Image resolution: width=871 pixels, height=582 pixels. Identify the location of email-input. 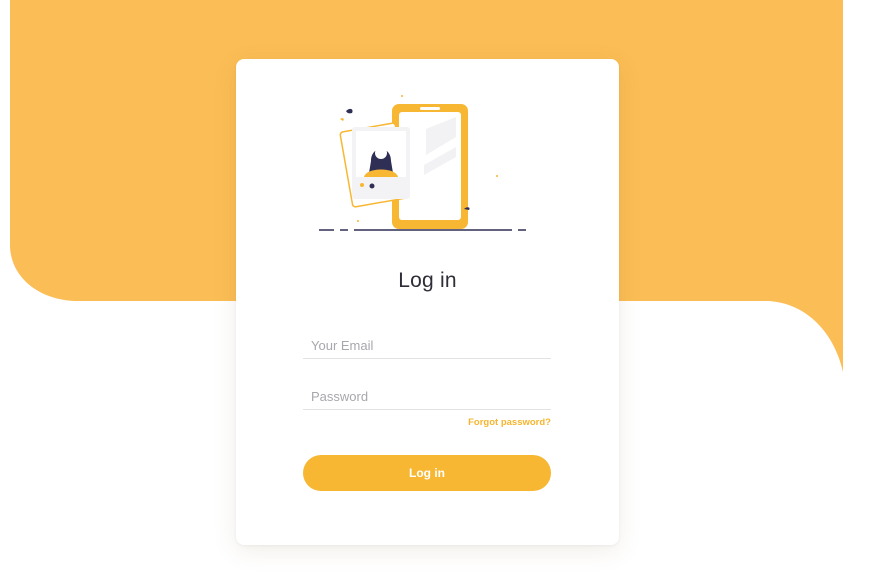
(427, 346).